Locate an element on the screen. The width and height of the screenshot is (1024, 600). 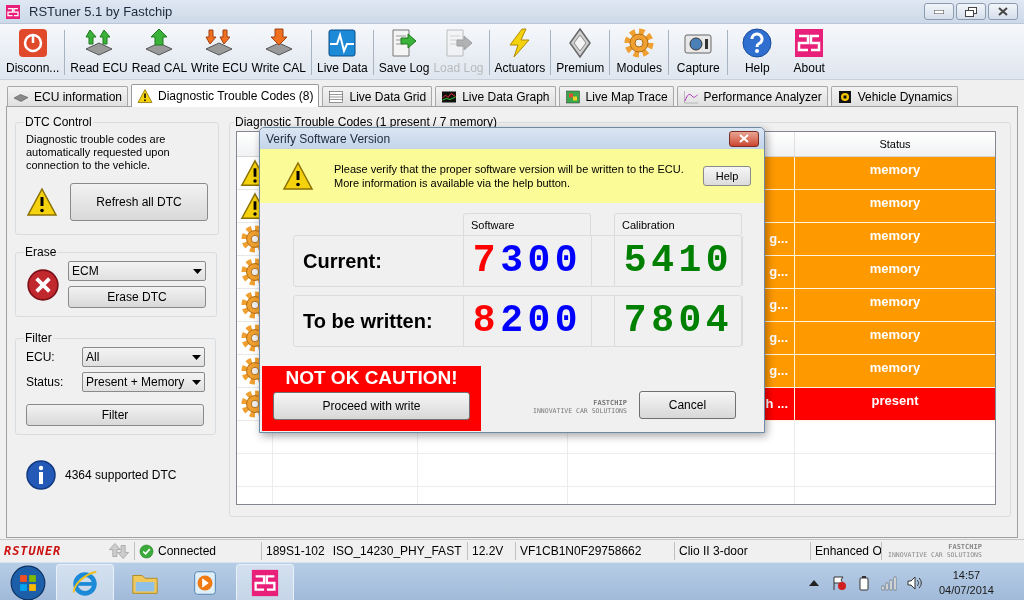
tab: Vehicle Dynamics is located at coordinates (894, 96).